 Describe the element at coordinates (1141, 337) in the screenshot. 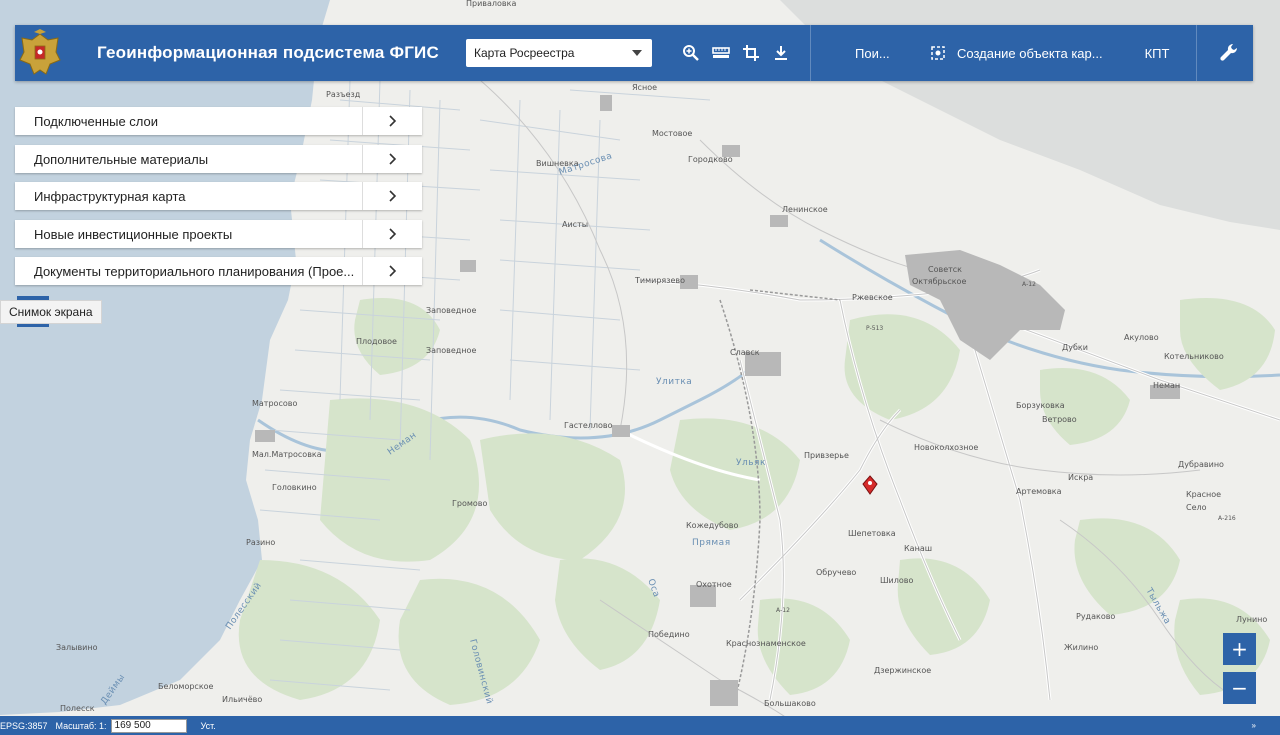

I see `svg-text: Акулово` at that location.